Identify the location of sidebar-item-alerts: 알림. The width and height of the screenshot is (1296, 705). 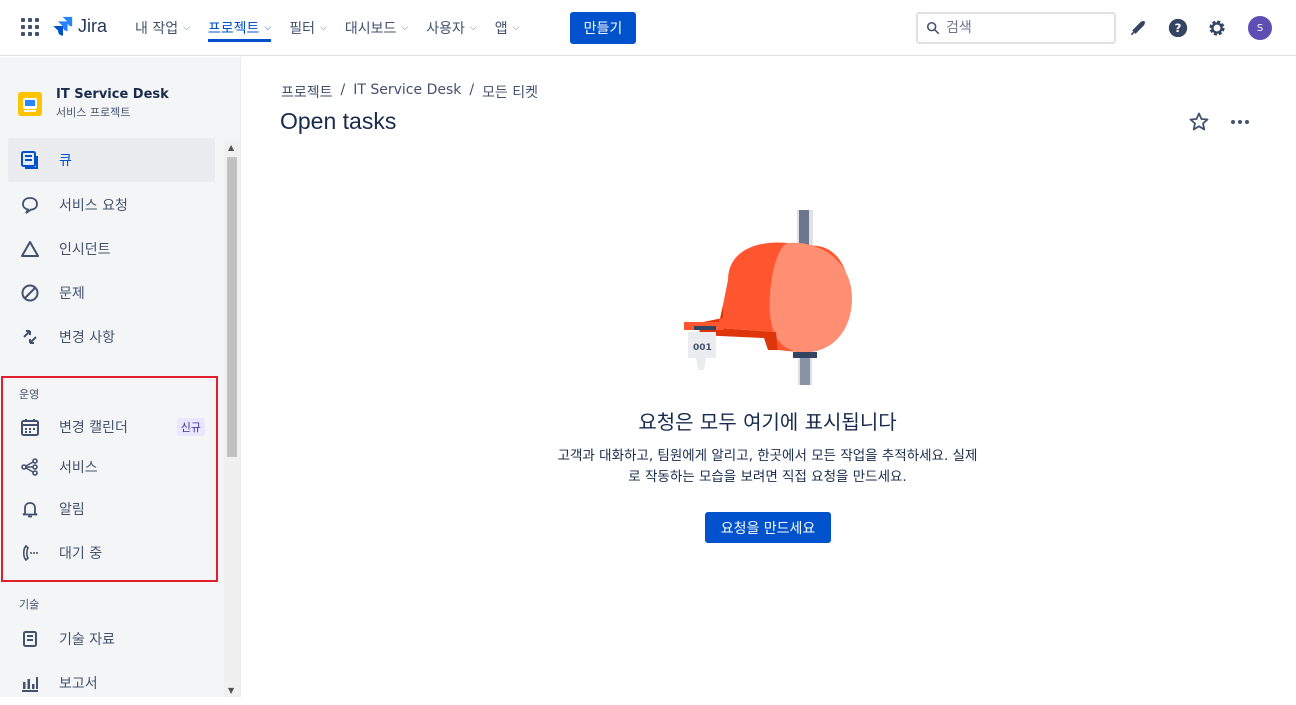
(111, 509).